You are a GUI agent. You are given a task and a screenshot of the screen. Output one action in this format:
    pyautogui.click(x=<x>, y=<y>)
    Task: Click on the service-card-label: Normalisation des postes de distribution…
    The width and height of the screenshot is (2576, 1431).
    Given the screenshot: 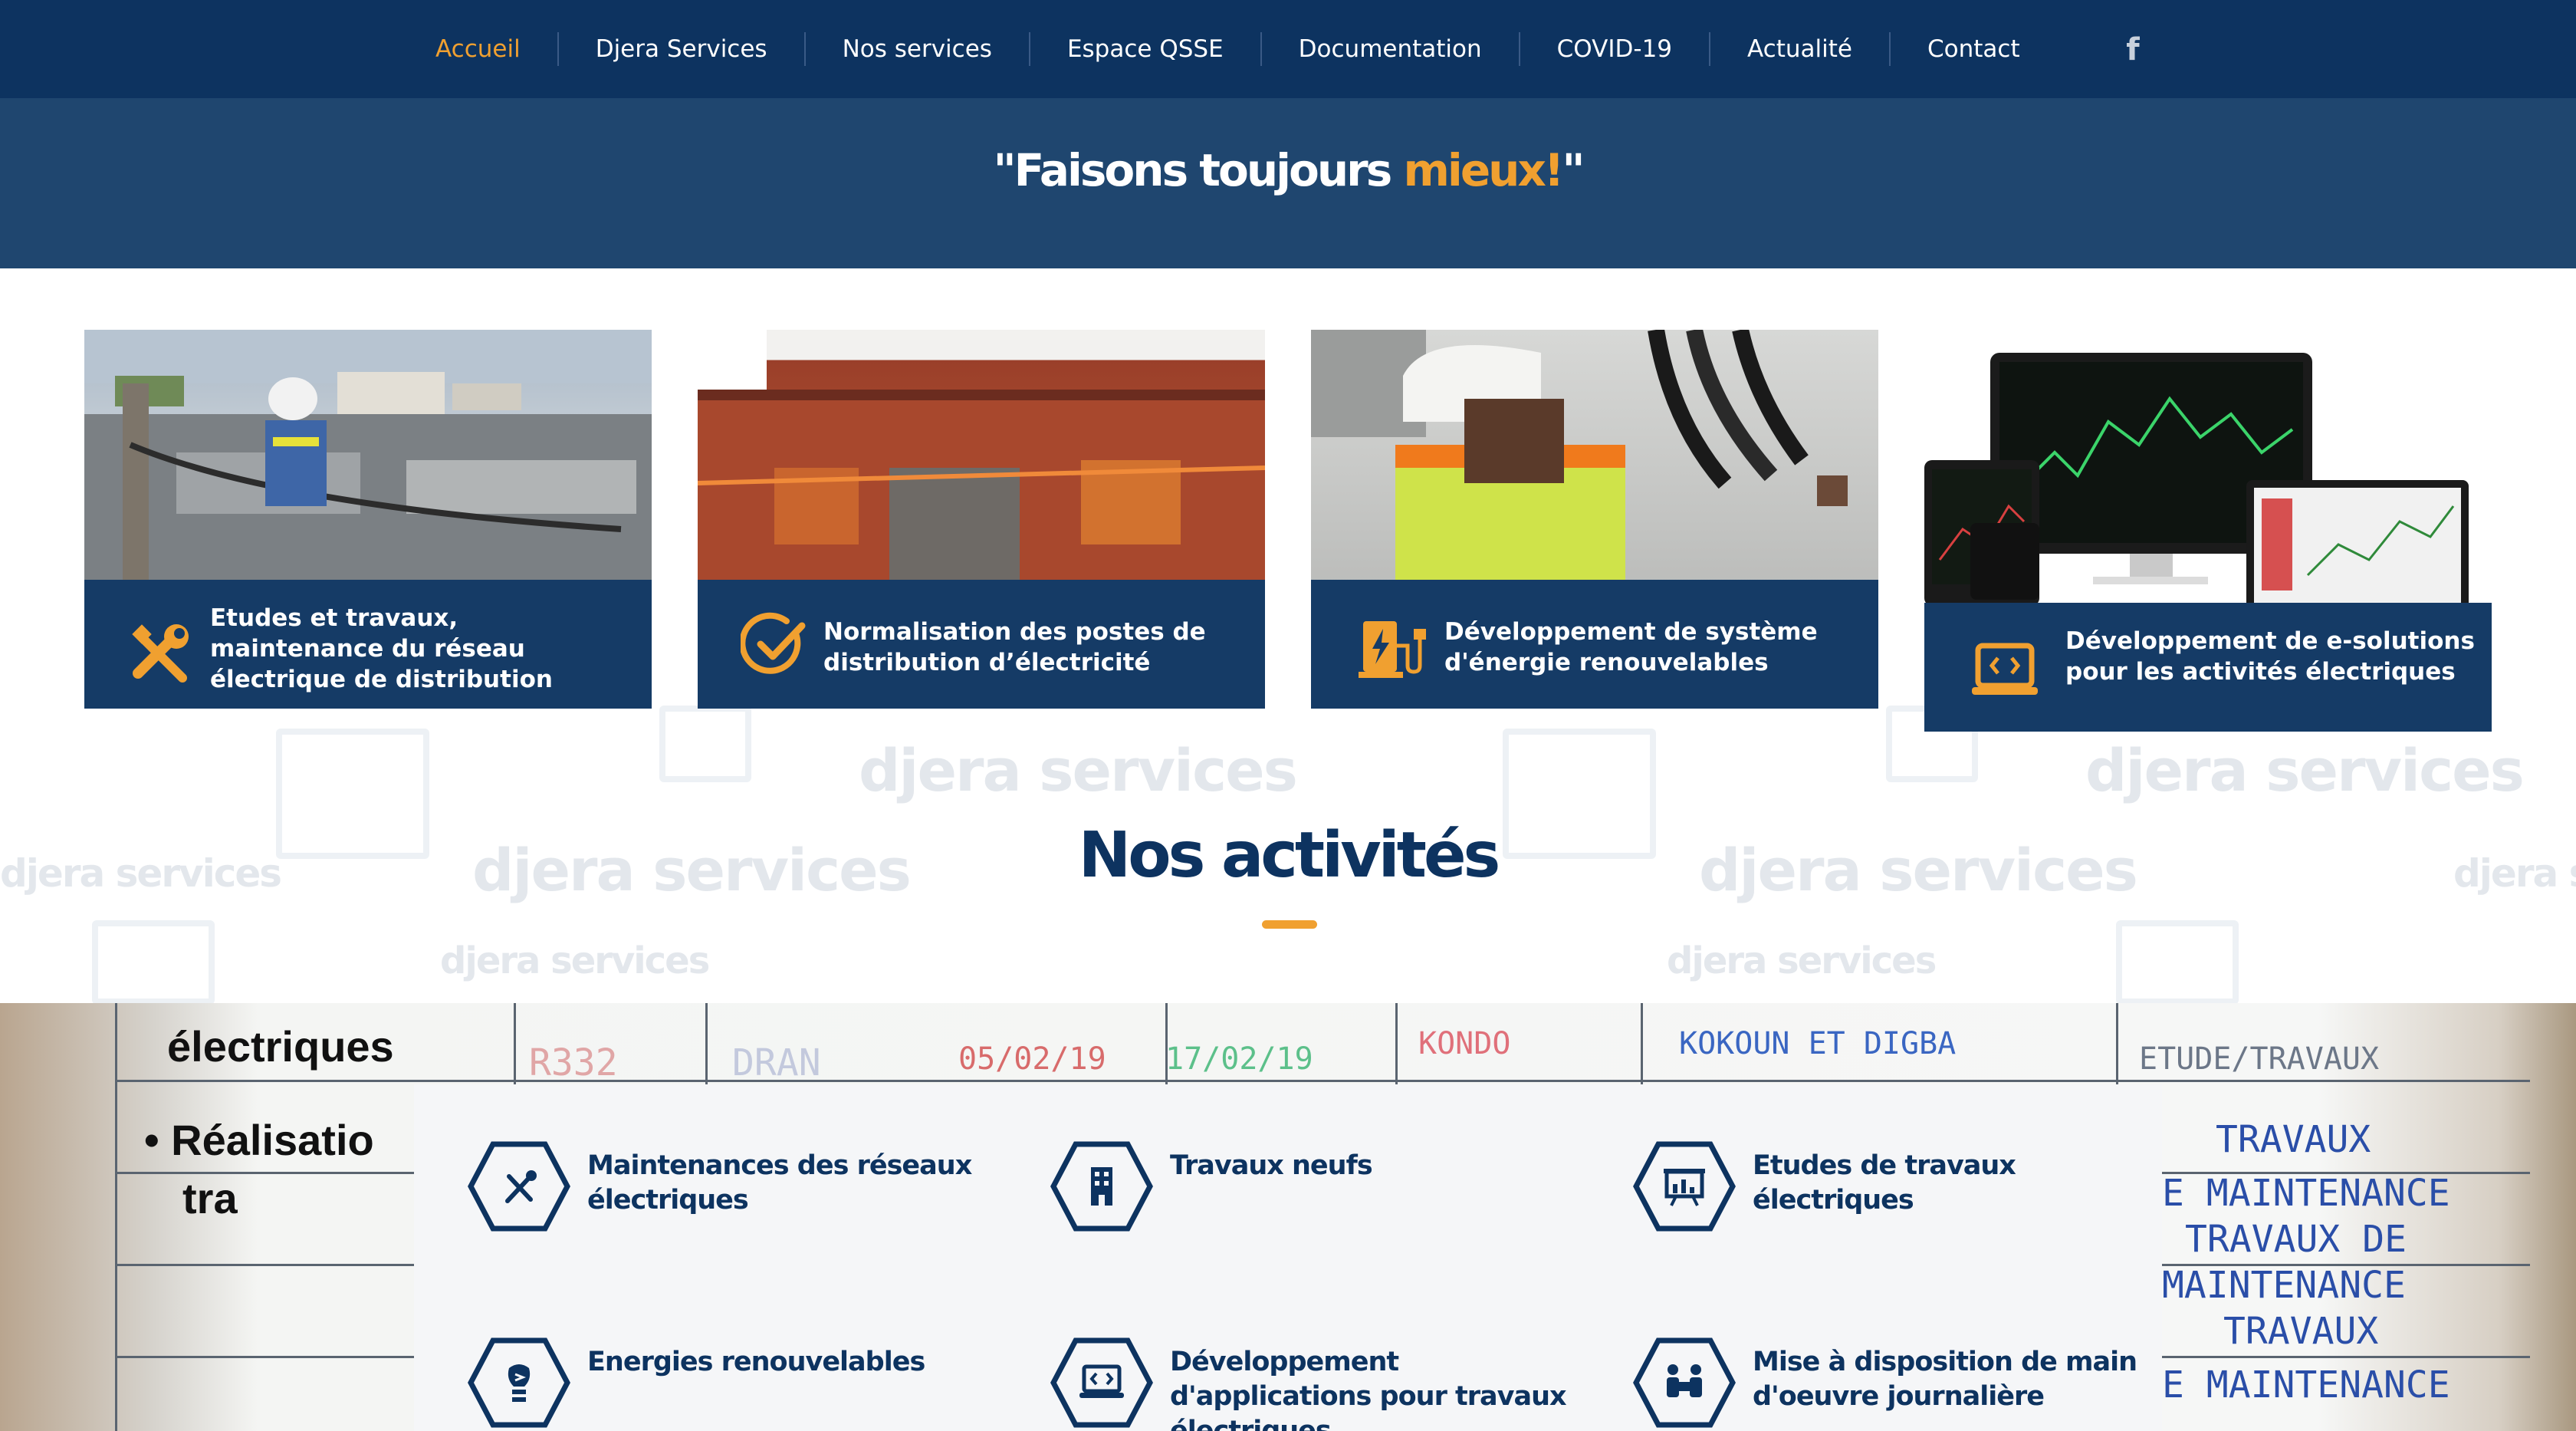 What is the action you would take?
    pyautogui.click(x=1015, y=647)
    